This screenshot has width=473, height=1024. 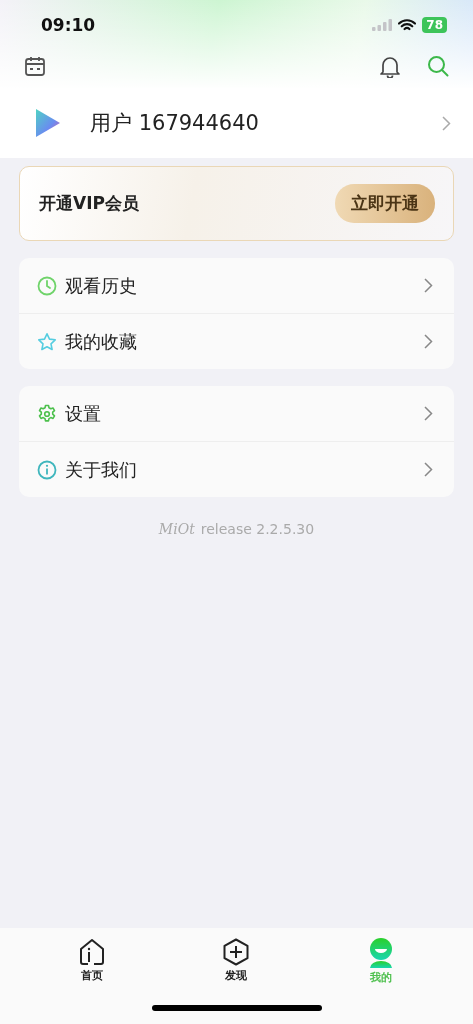 I want to click on wifi-icon, so click(x=407, y=25).